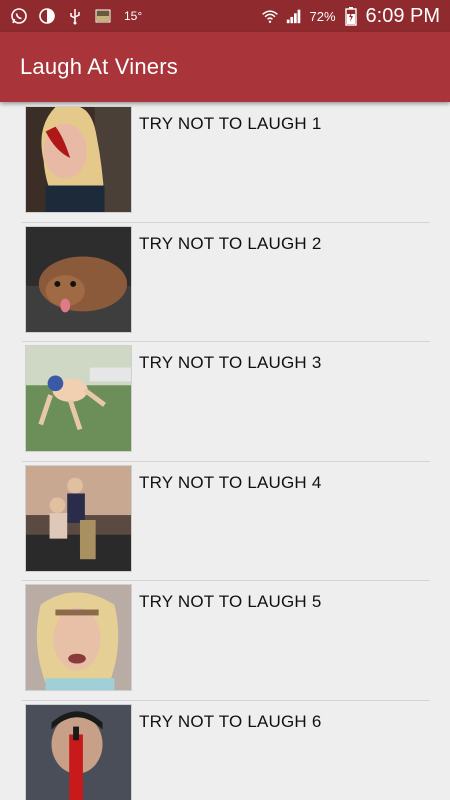 The height and width of the screenshot is (800, 450). I want to click on whatsapp-icon, so click(19, 16).